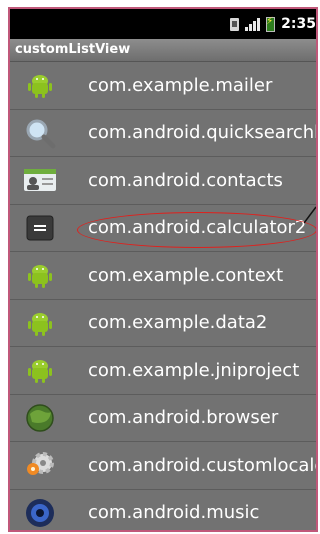 The image size is (320, 534). What do you see at coordinates (40, 418) in the screenshot?
I see `globe-icon` at bounding box center [40, 418].